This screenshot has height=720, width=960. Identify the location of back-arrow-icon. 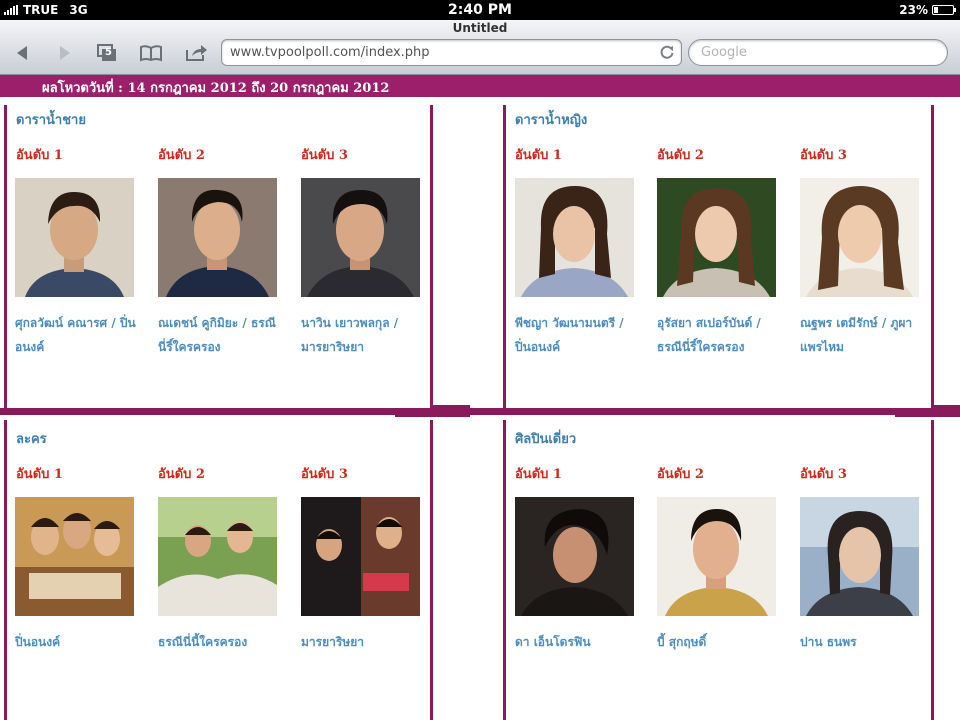
(22, 53).